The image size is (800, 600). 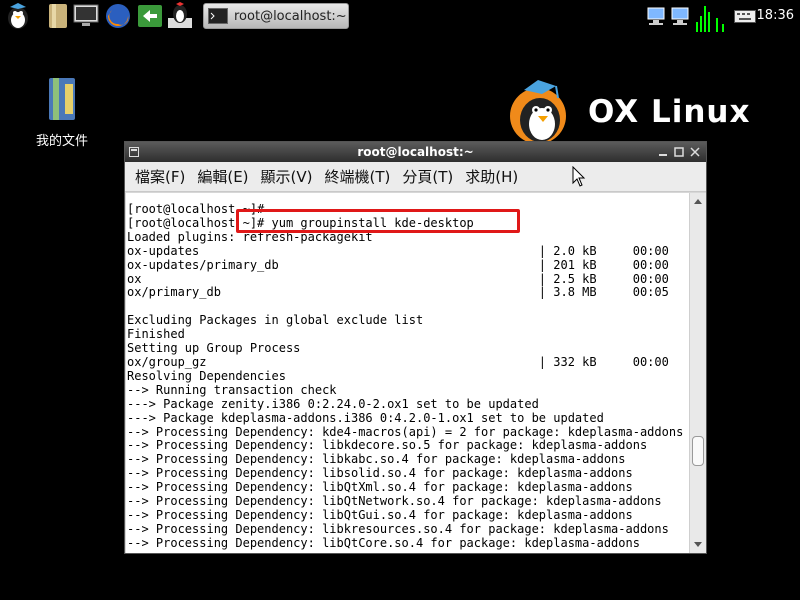 What do you see at coordinates (698, 201) in the screenshot?
I see `scroll-up-icon` at bounding box center [698, 201].